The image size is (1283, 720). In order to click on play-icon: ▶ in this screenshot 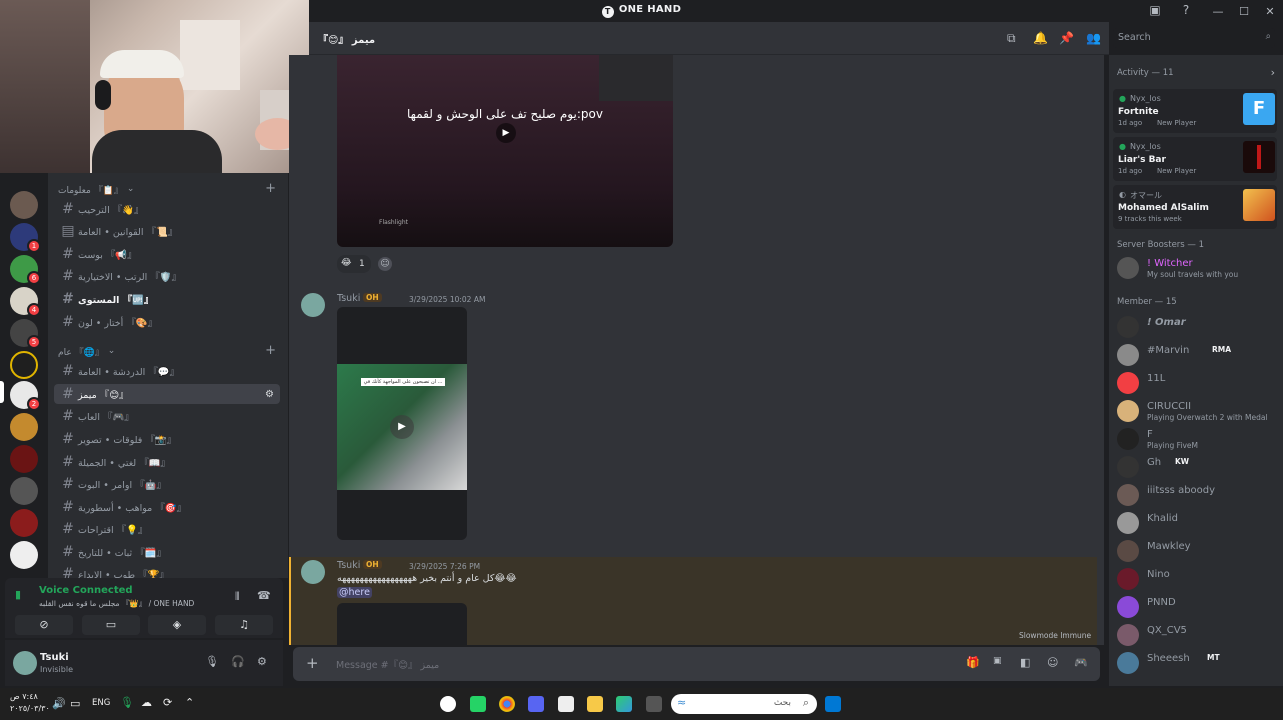, I will do `click(402, 427)`.